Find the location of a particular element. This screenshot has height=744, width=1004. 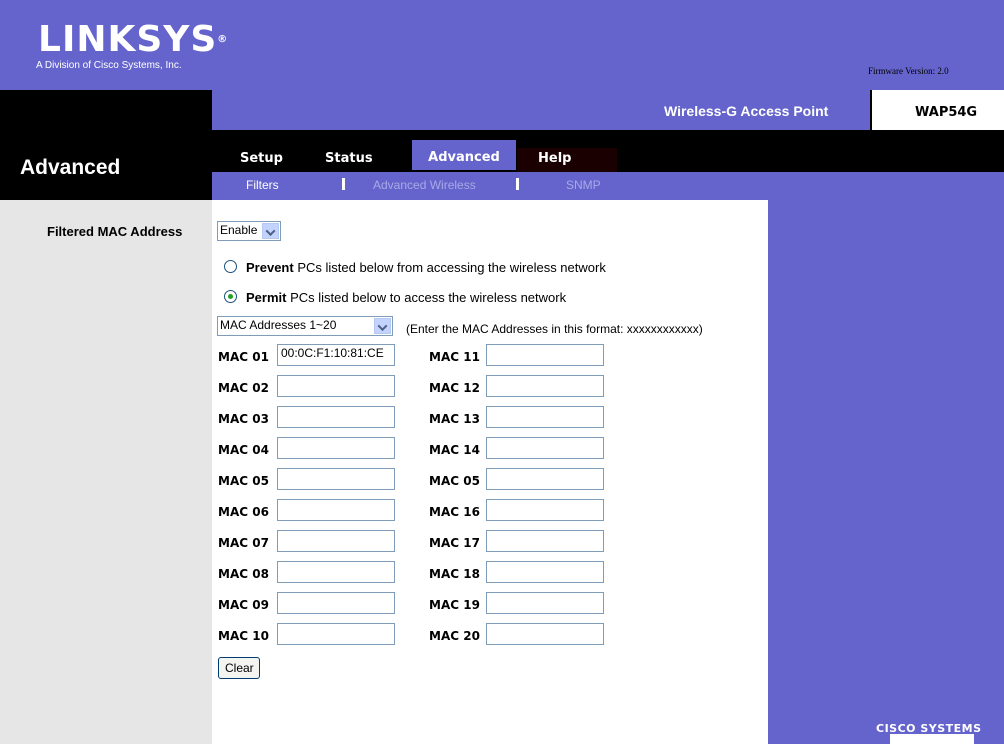

mac-label: MAC 12 is located at coordinates (454, 388).